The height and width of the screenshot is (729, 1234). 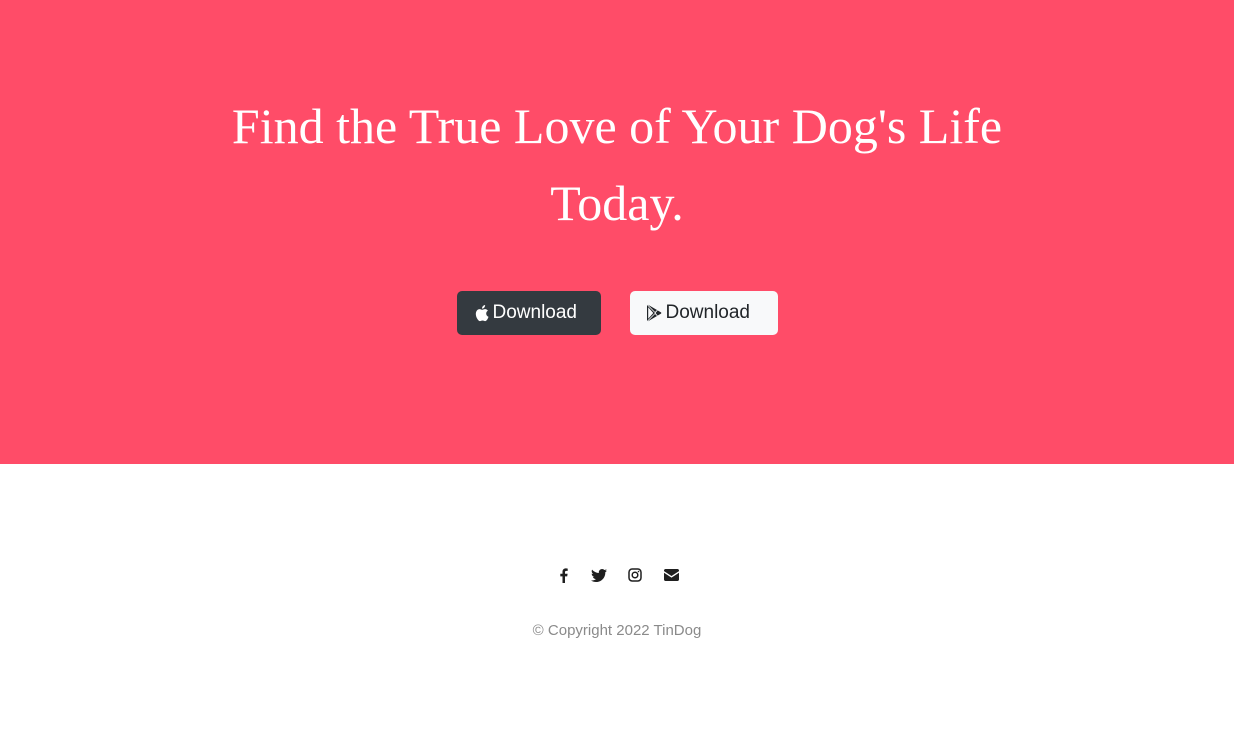 I want to click on google-play-download-button: Download, so click(x=703, y=313).